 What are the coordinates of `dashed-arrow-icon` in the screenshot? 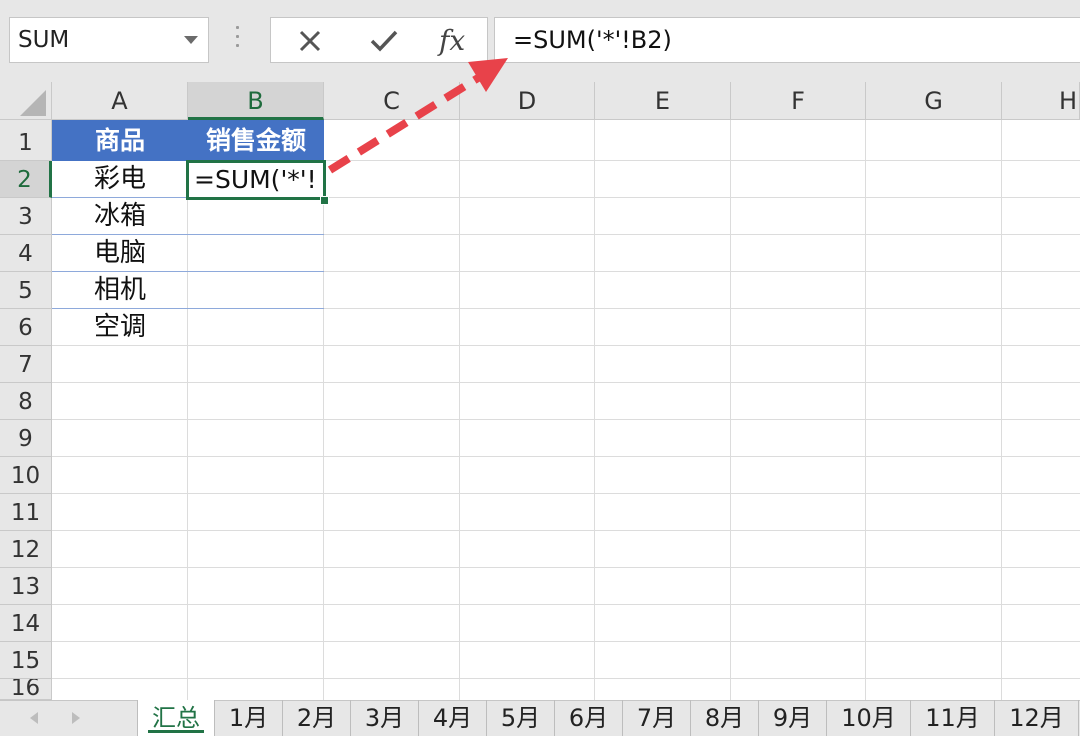 It's located at (417, 116).